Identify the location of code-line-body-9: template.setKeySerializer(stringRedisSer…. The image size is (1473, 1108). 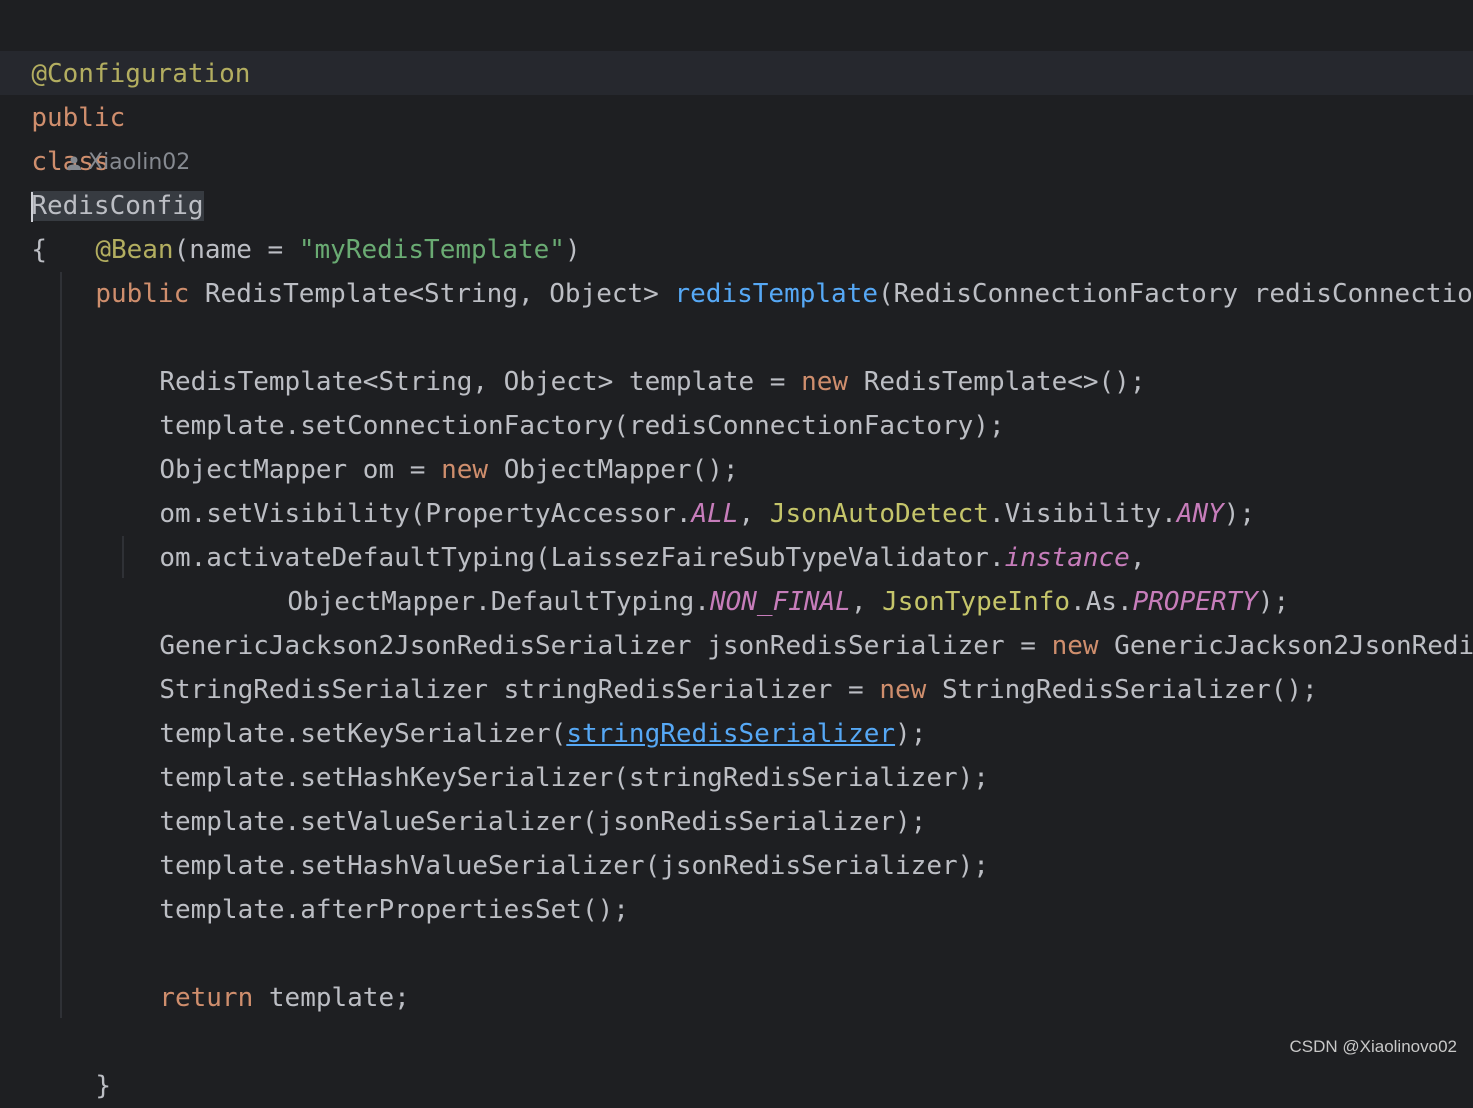
(527, 708).